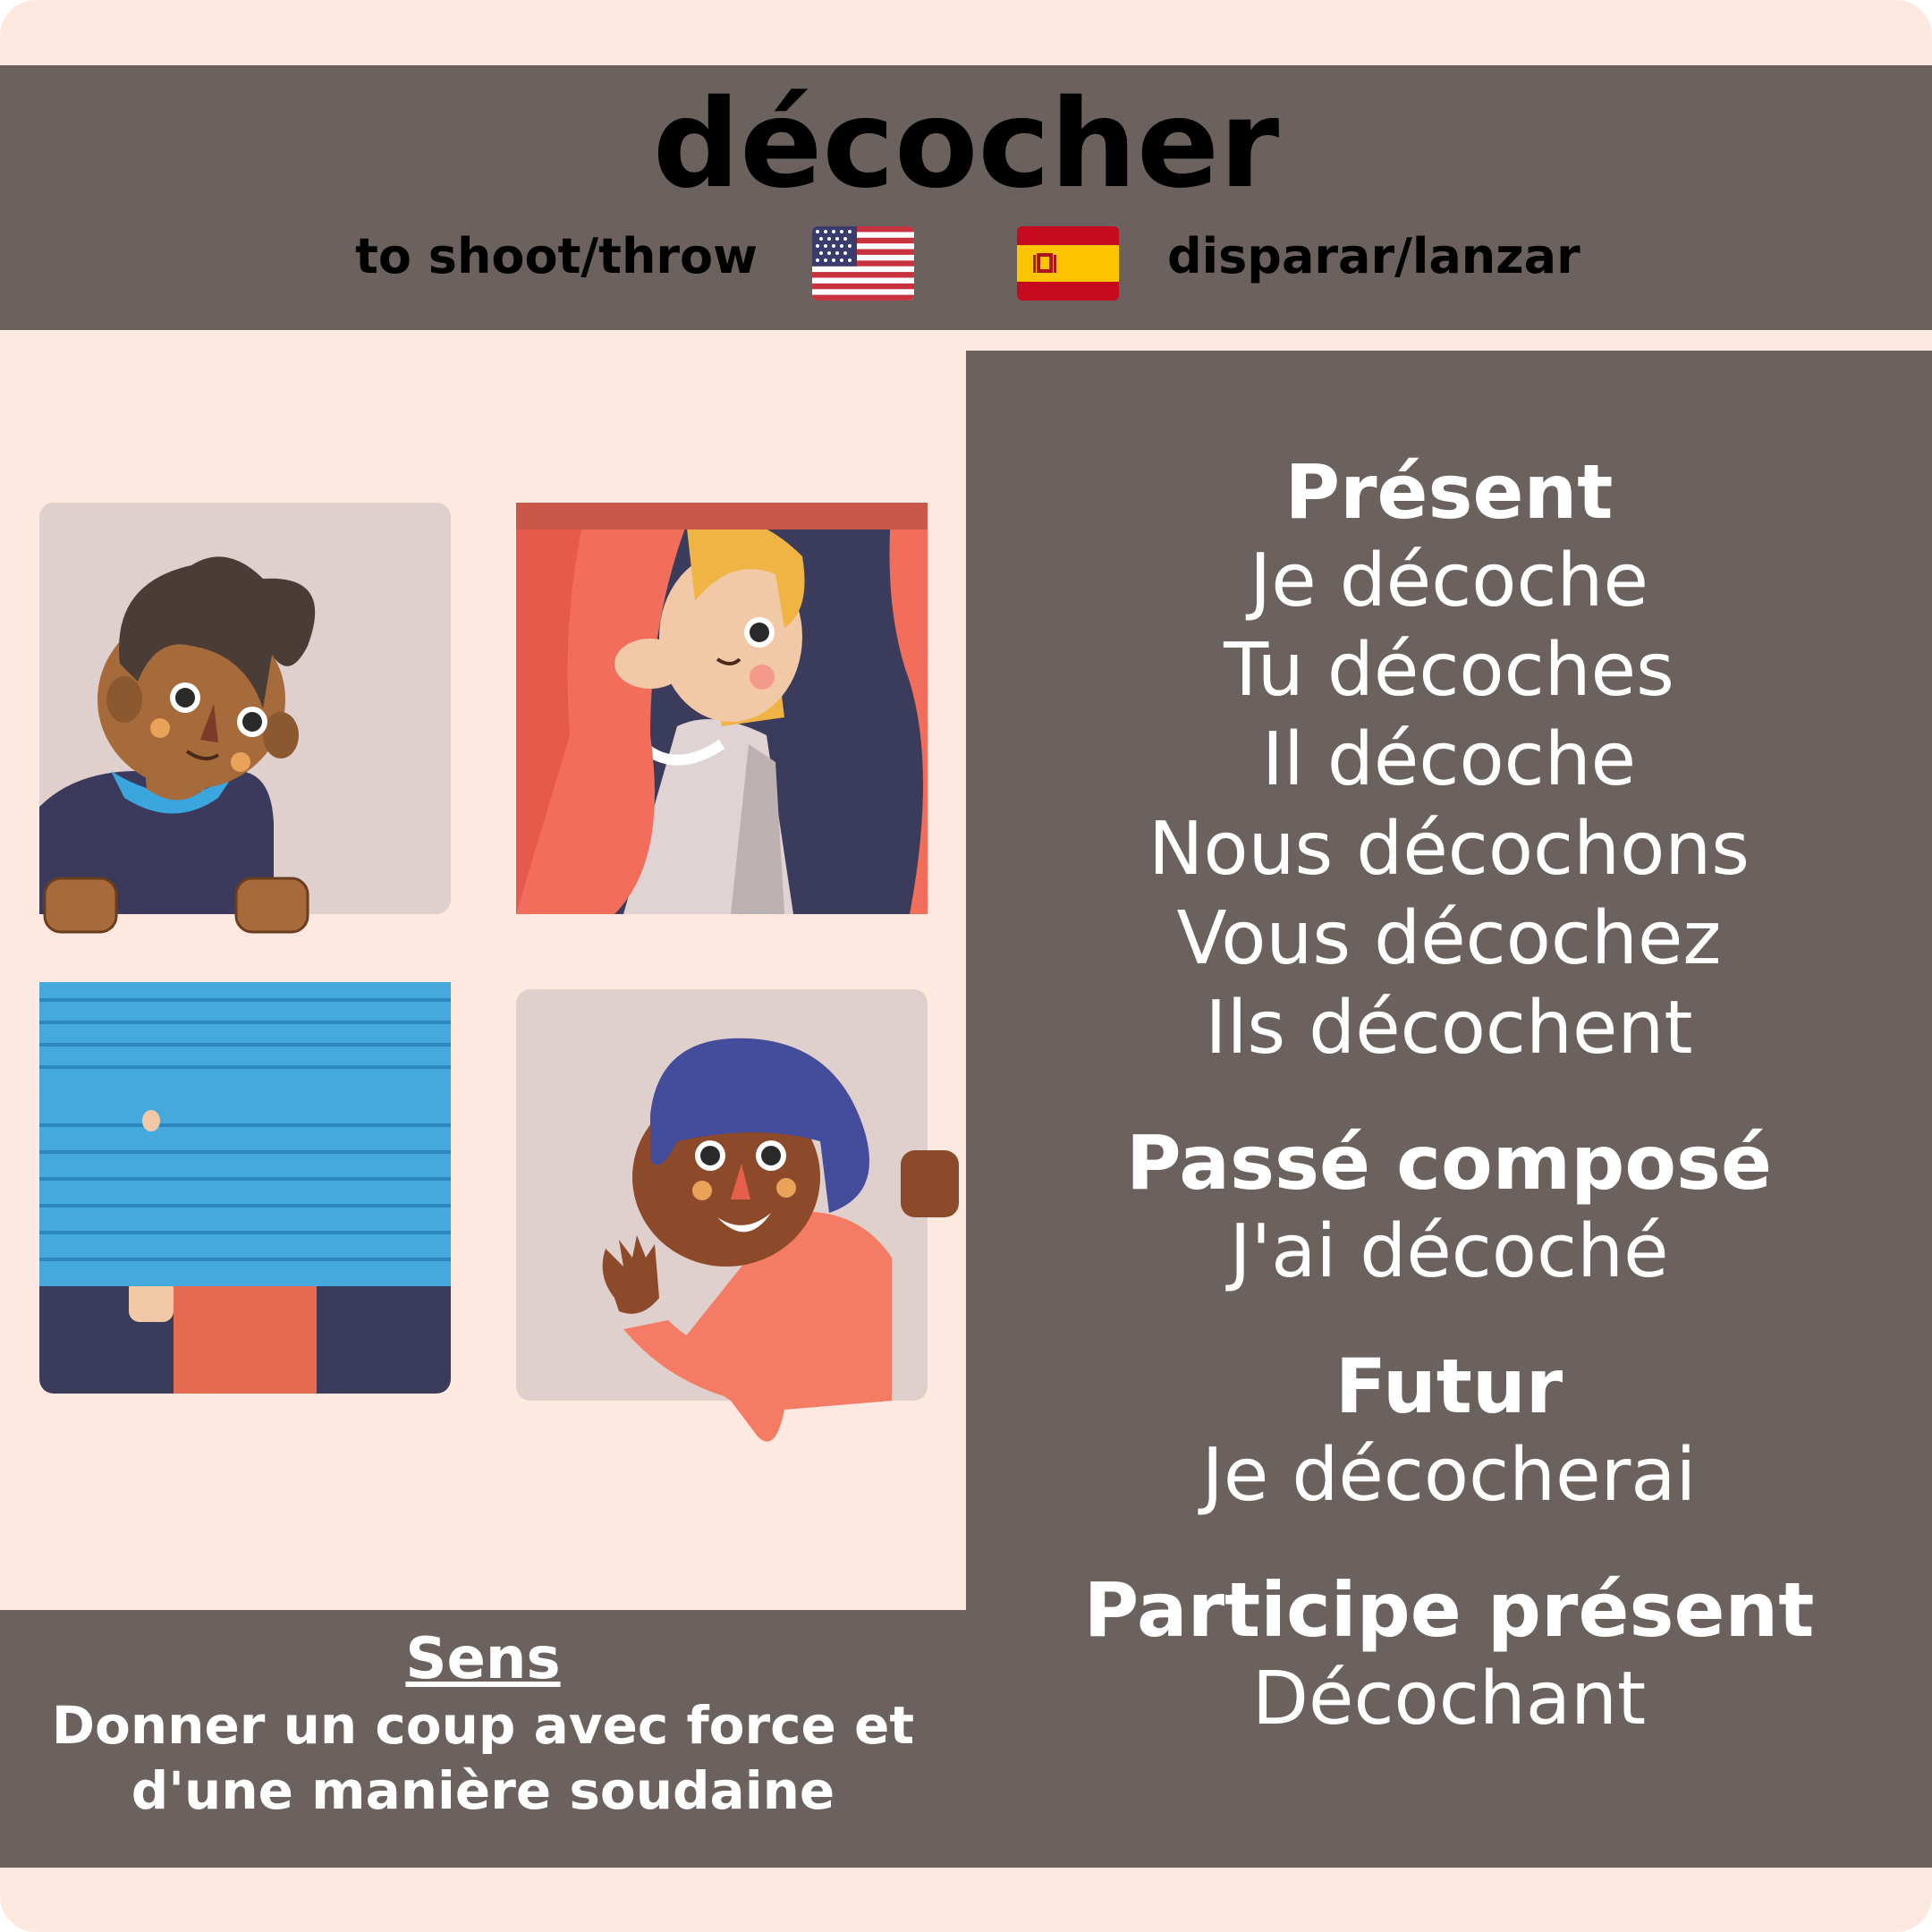 The width and height of the screenshot is (1932, 1932). What do you see at coordinates (1449, 938) in the screenshot?
I see `present-form-vous: Vous décochez` at bounding box center [1449, 938].